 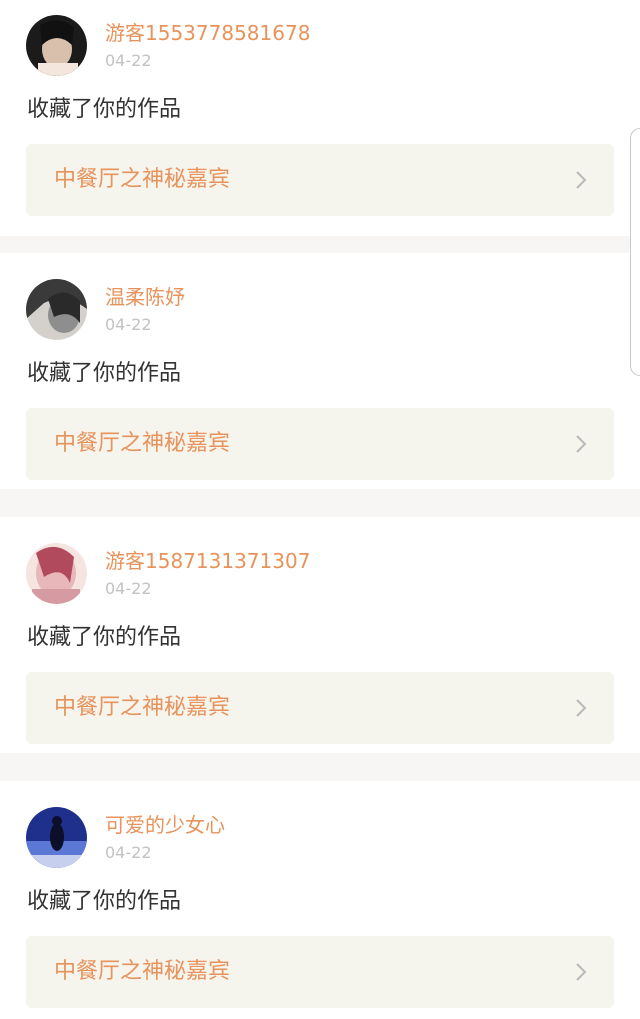 I want to click on username: 游客1587131371307, so click(x=207, y=561).